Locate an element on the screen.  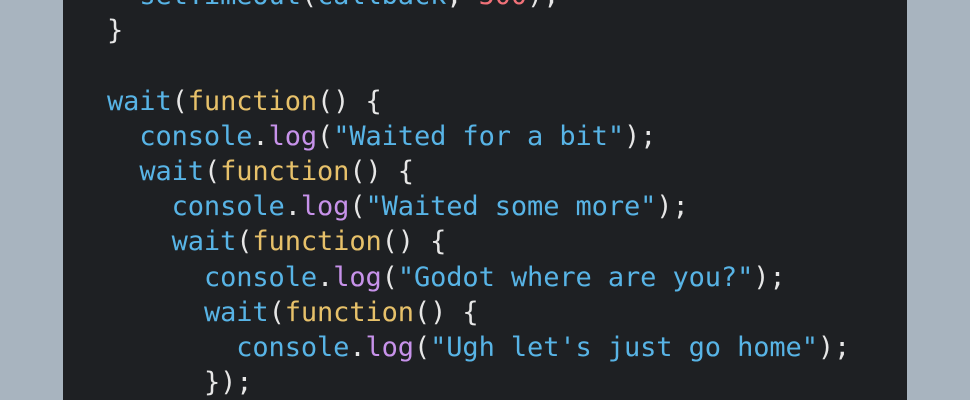
code-token: "Godot where are you?" is located at coordinates (575, 277).